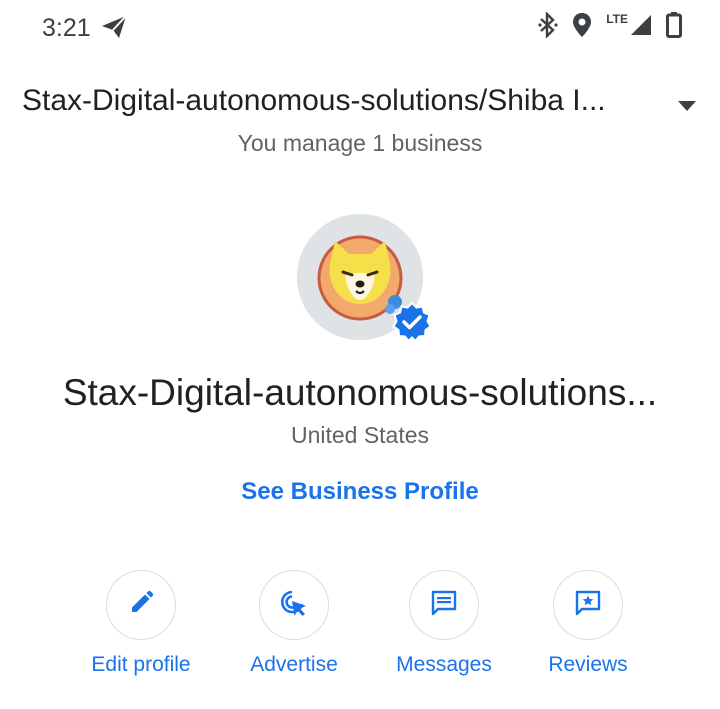  Describe the element at coordinates (114, 29) in the screenshot. I see `telegram-send-icon` at that location.